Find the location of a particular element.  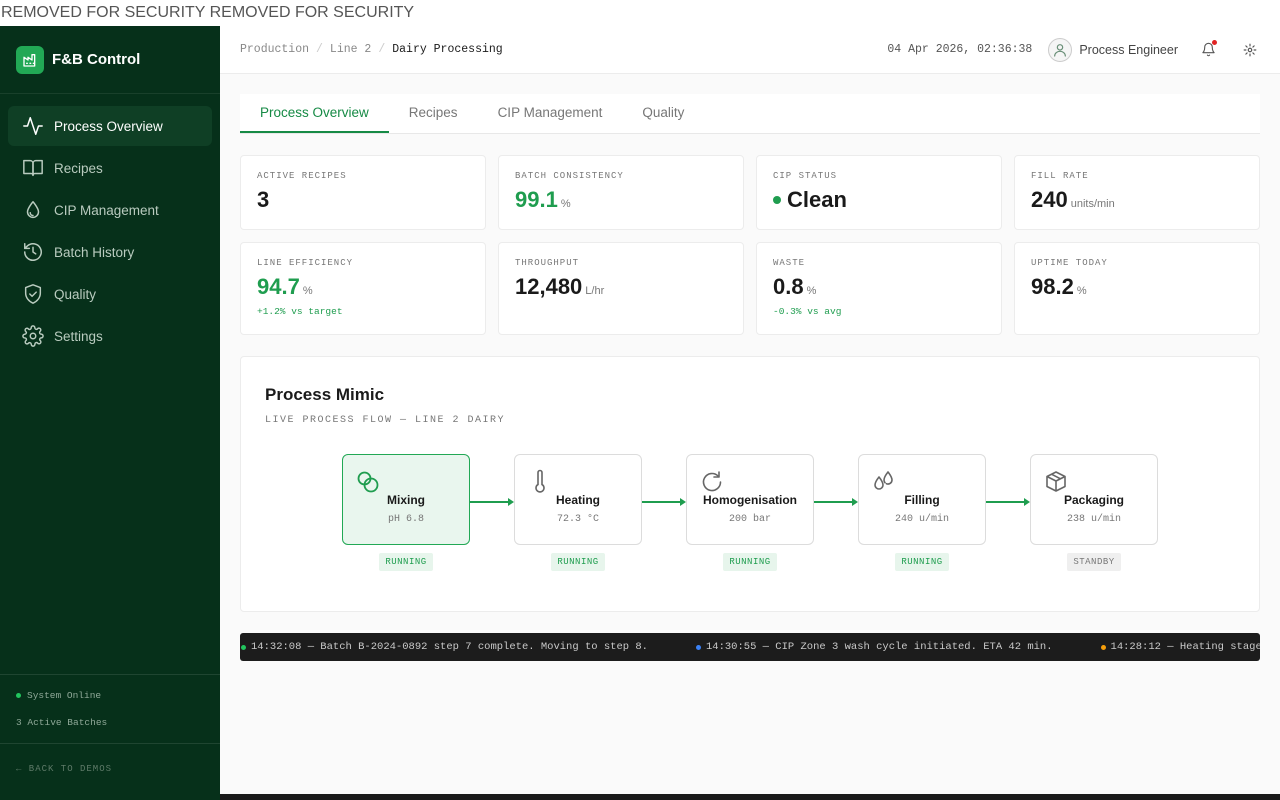

brand: F&B Control is located at coordinates (110, 60).